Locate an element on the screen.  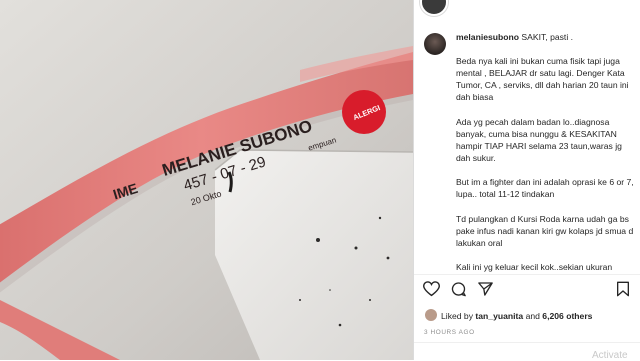
share-icon is located at coordinates (485, 289).